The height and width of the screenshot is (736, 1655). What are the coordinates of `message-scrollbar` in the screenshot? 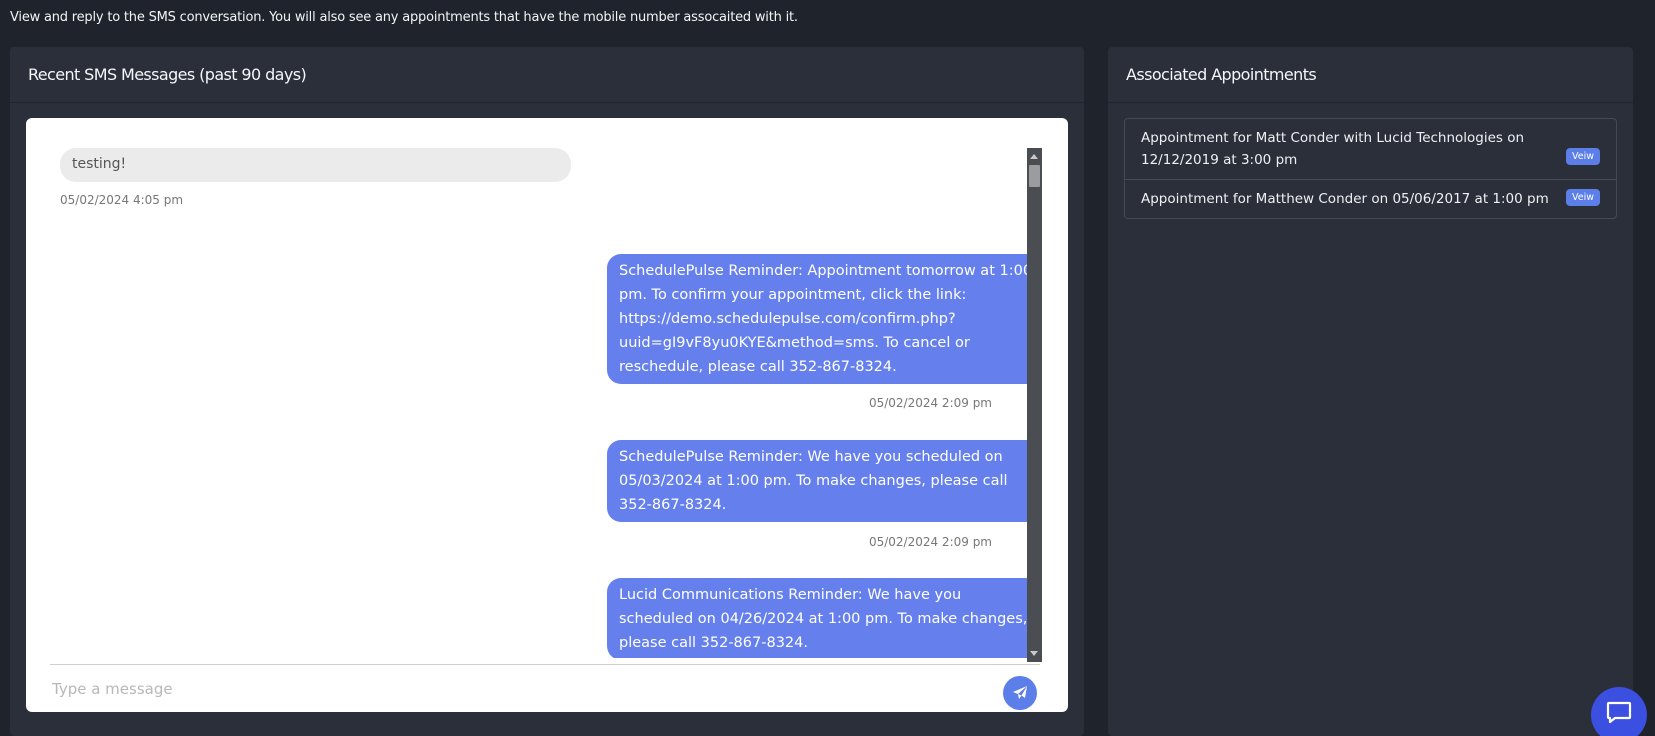 It's located at (1034, 405).